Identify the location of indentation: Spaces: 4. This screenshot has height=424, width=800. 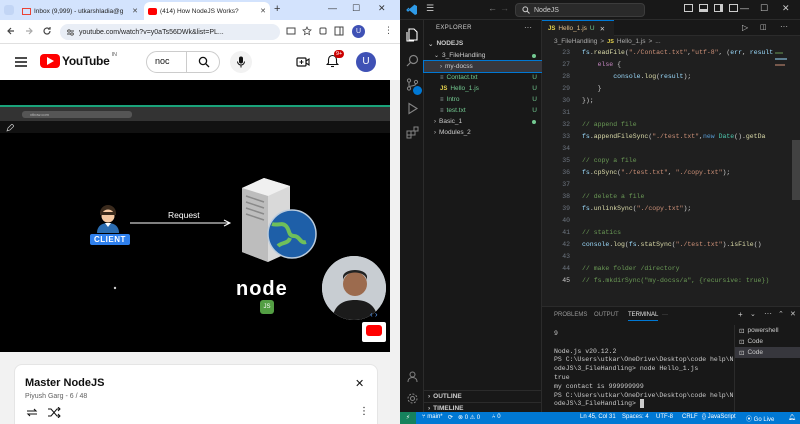
(635, 417).